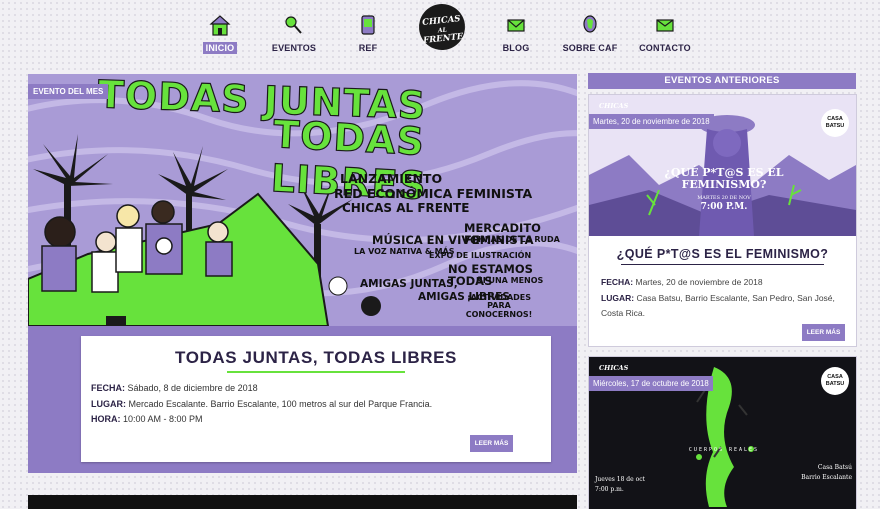 This screenshot has height=509, width=880. What do you see at coordinates (722, 81) in the screenshot?
I see `past-events-heading: EVENTOS ANTERIORES` at bounding box center [722, 81].